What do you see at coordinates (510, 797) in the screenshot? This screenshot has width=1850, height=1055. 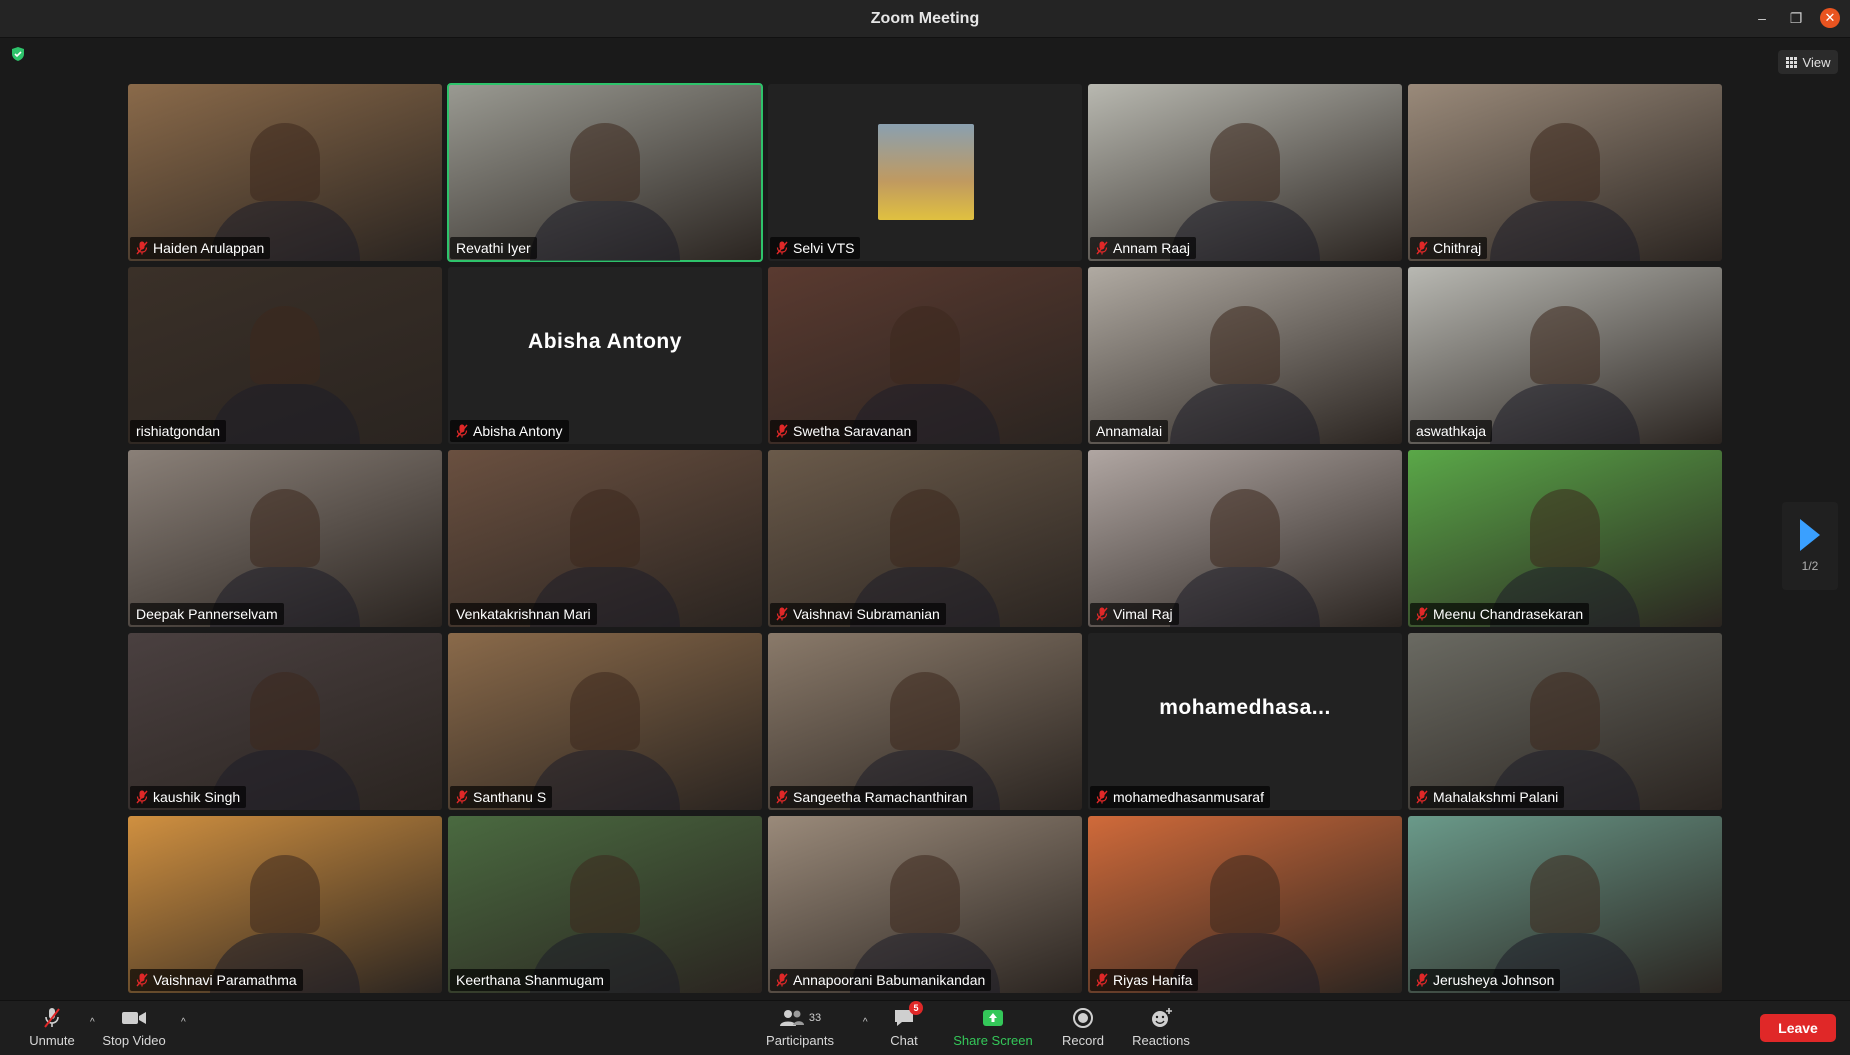 I see `participant-name: Santhanu S` at bounding box center [510, 797].